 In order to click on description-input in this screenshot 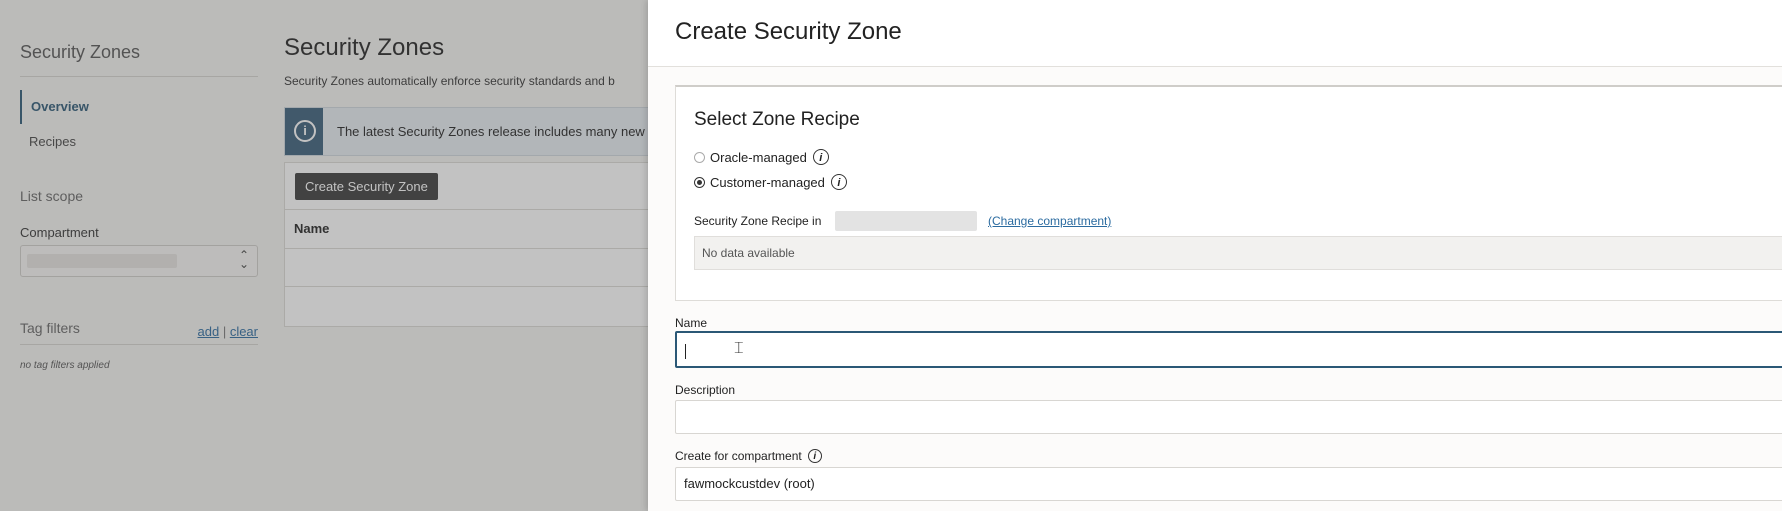, I will do `click(1228, 417)`.